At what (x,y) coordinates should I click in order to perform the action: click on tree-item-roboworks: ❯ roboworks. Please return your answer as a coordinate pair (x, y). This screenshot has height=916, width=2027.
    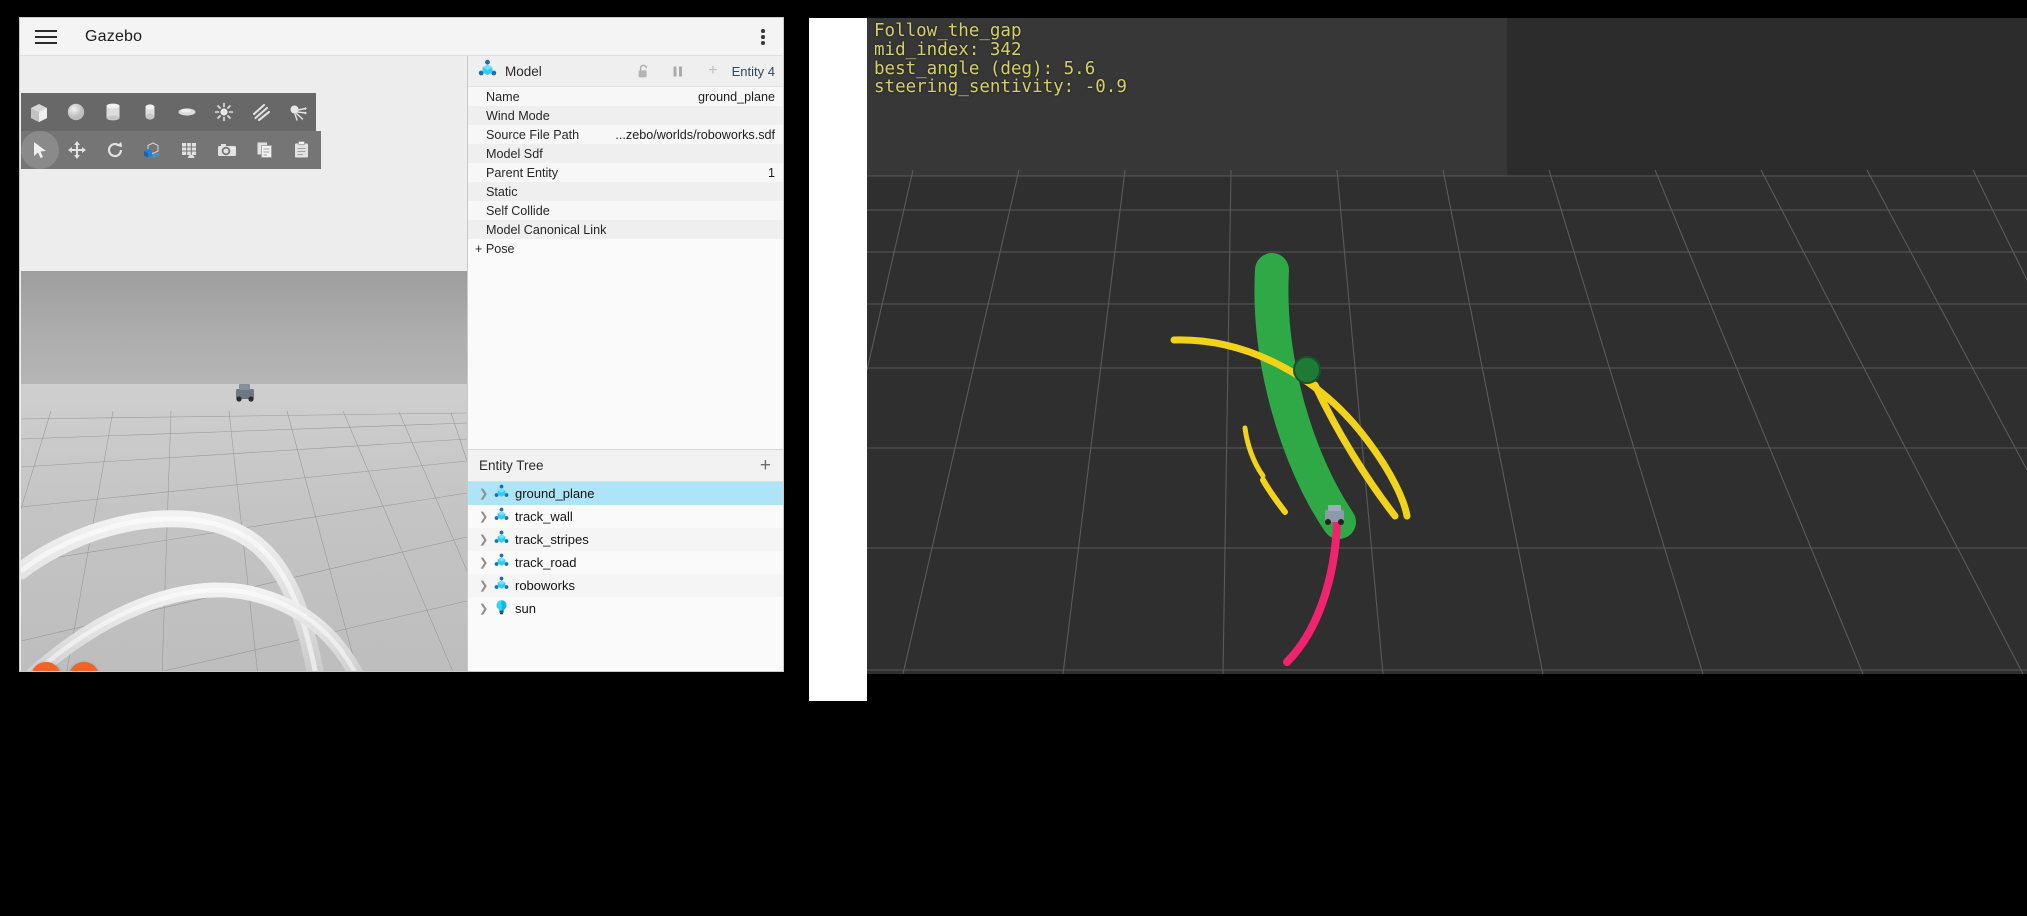
    Looking at the image, I should click on (625, 585).